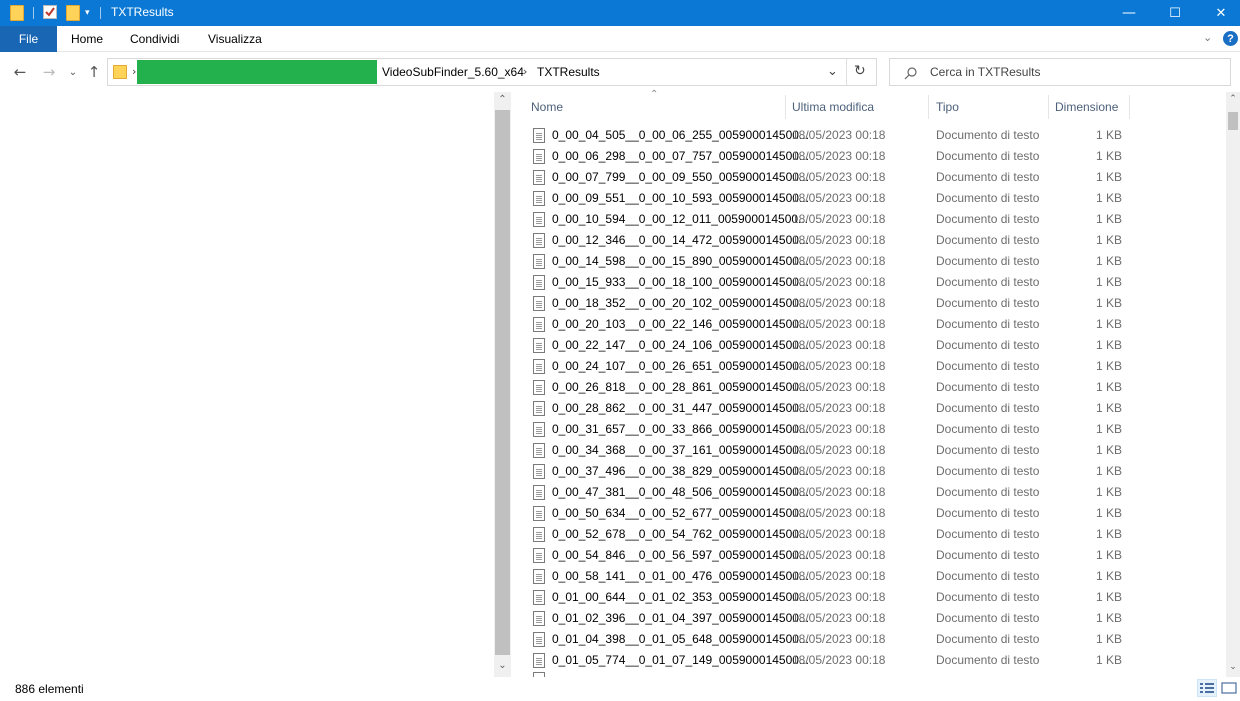  I want to click on close-button: ✕, so click(1219, 13).